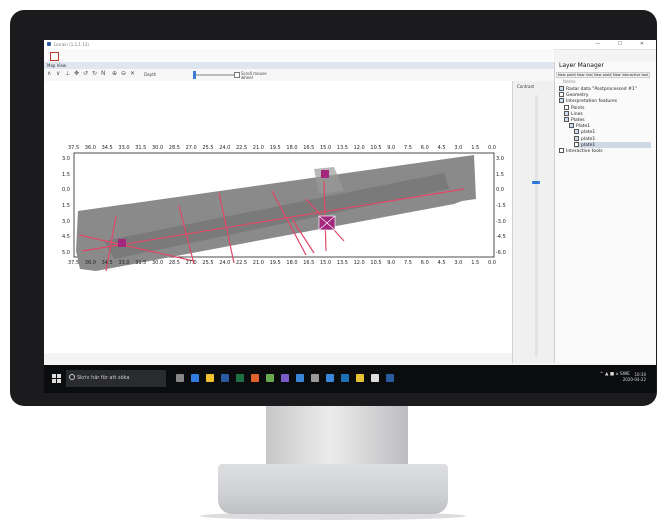 The width and height of the screenshot is (667, 523). Describe the element at coordinates (66, 174) in the screenshot. I see `y-tick-label-left: 1.5` at that location.